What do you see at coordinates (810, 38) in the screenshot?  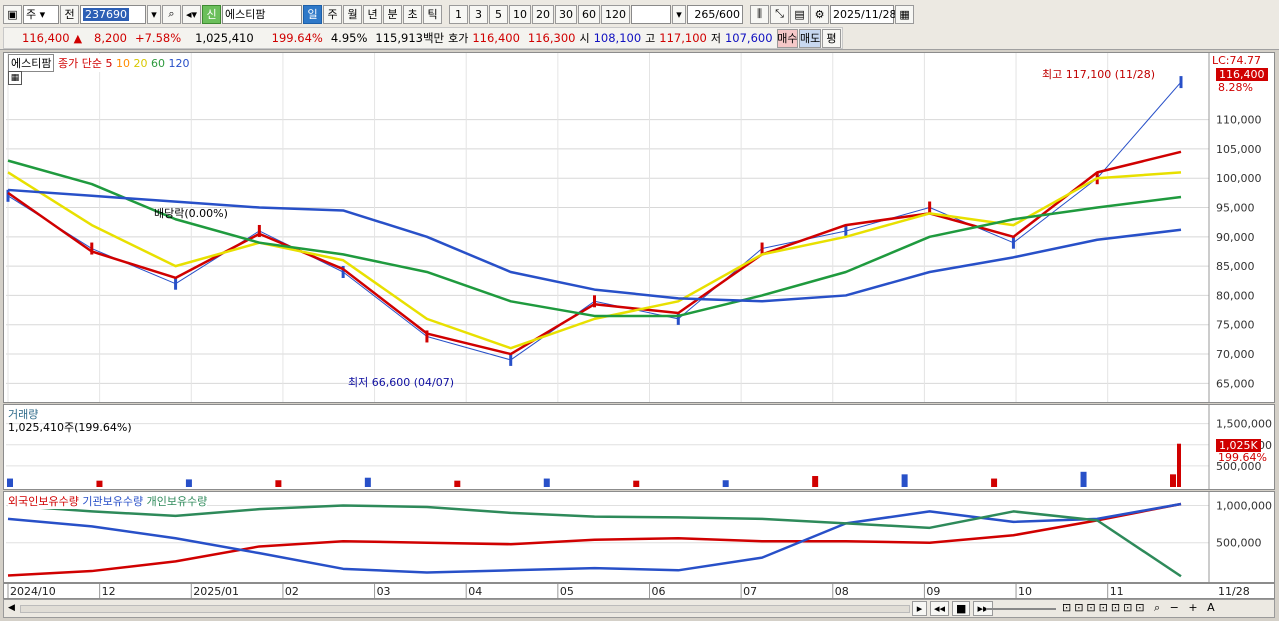 I see `sell-button: 매도` at bounding box center [810, 38].